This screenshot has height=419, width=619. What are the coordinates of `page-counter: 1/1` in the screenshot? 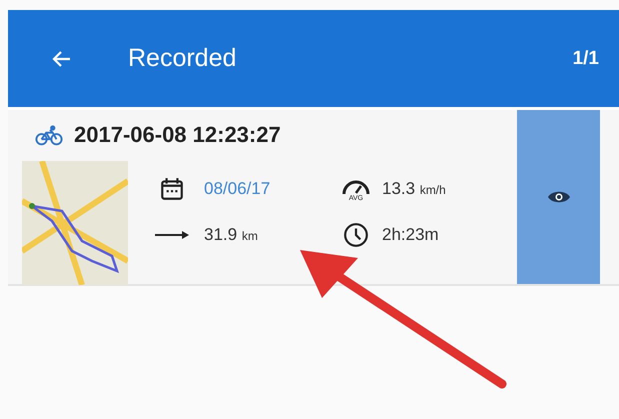 It's located at (585, 59).